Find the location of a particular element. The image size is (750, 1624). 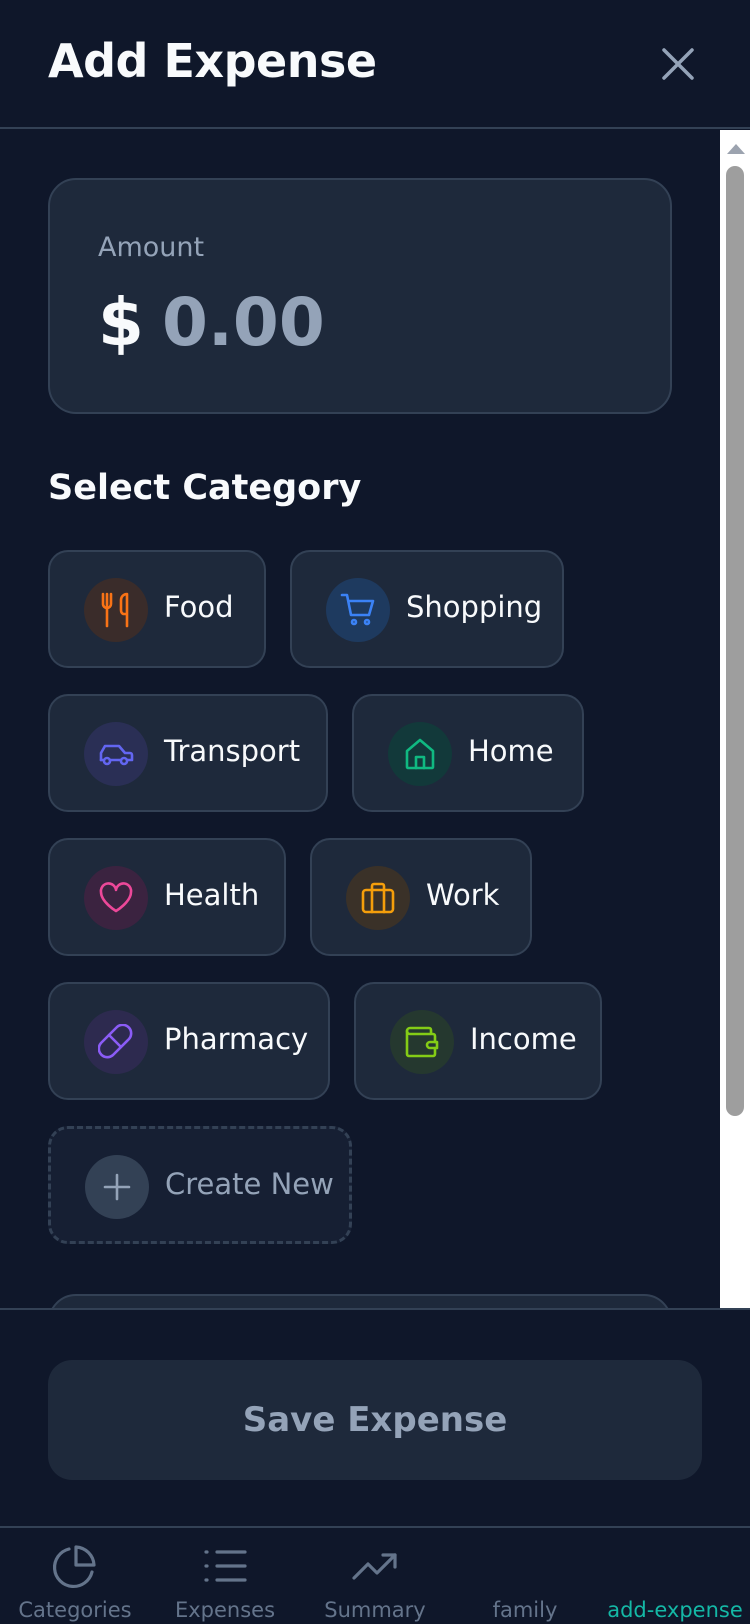

category-chip-home: Home is located at coordinates (468, 753).